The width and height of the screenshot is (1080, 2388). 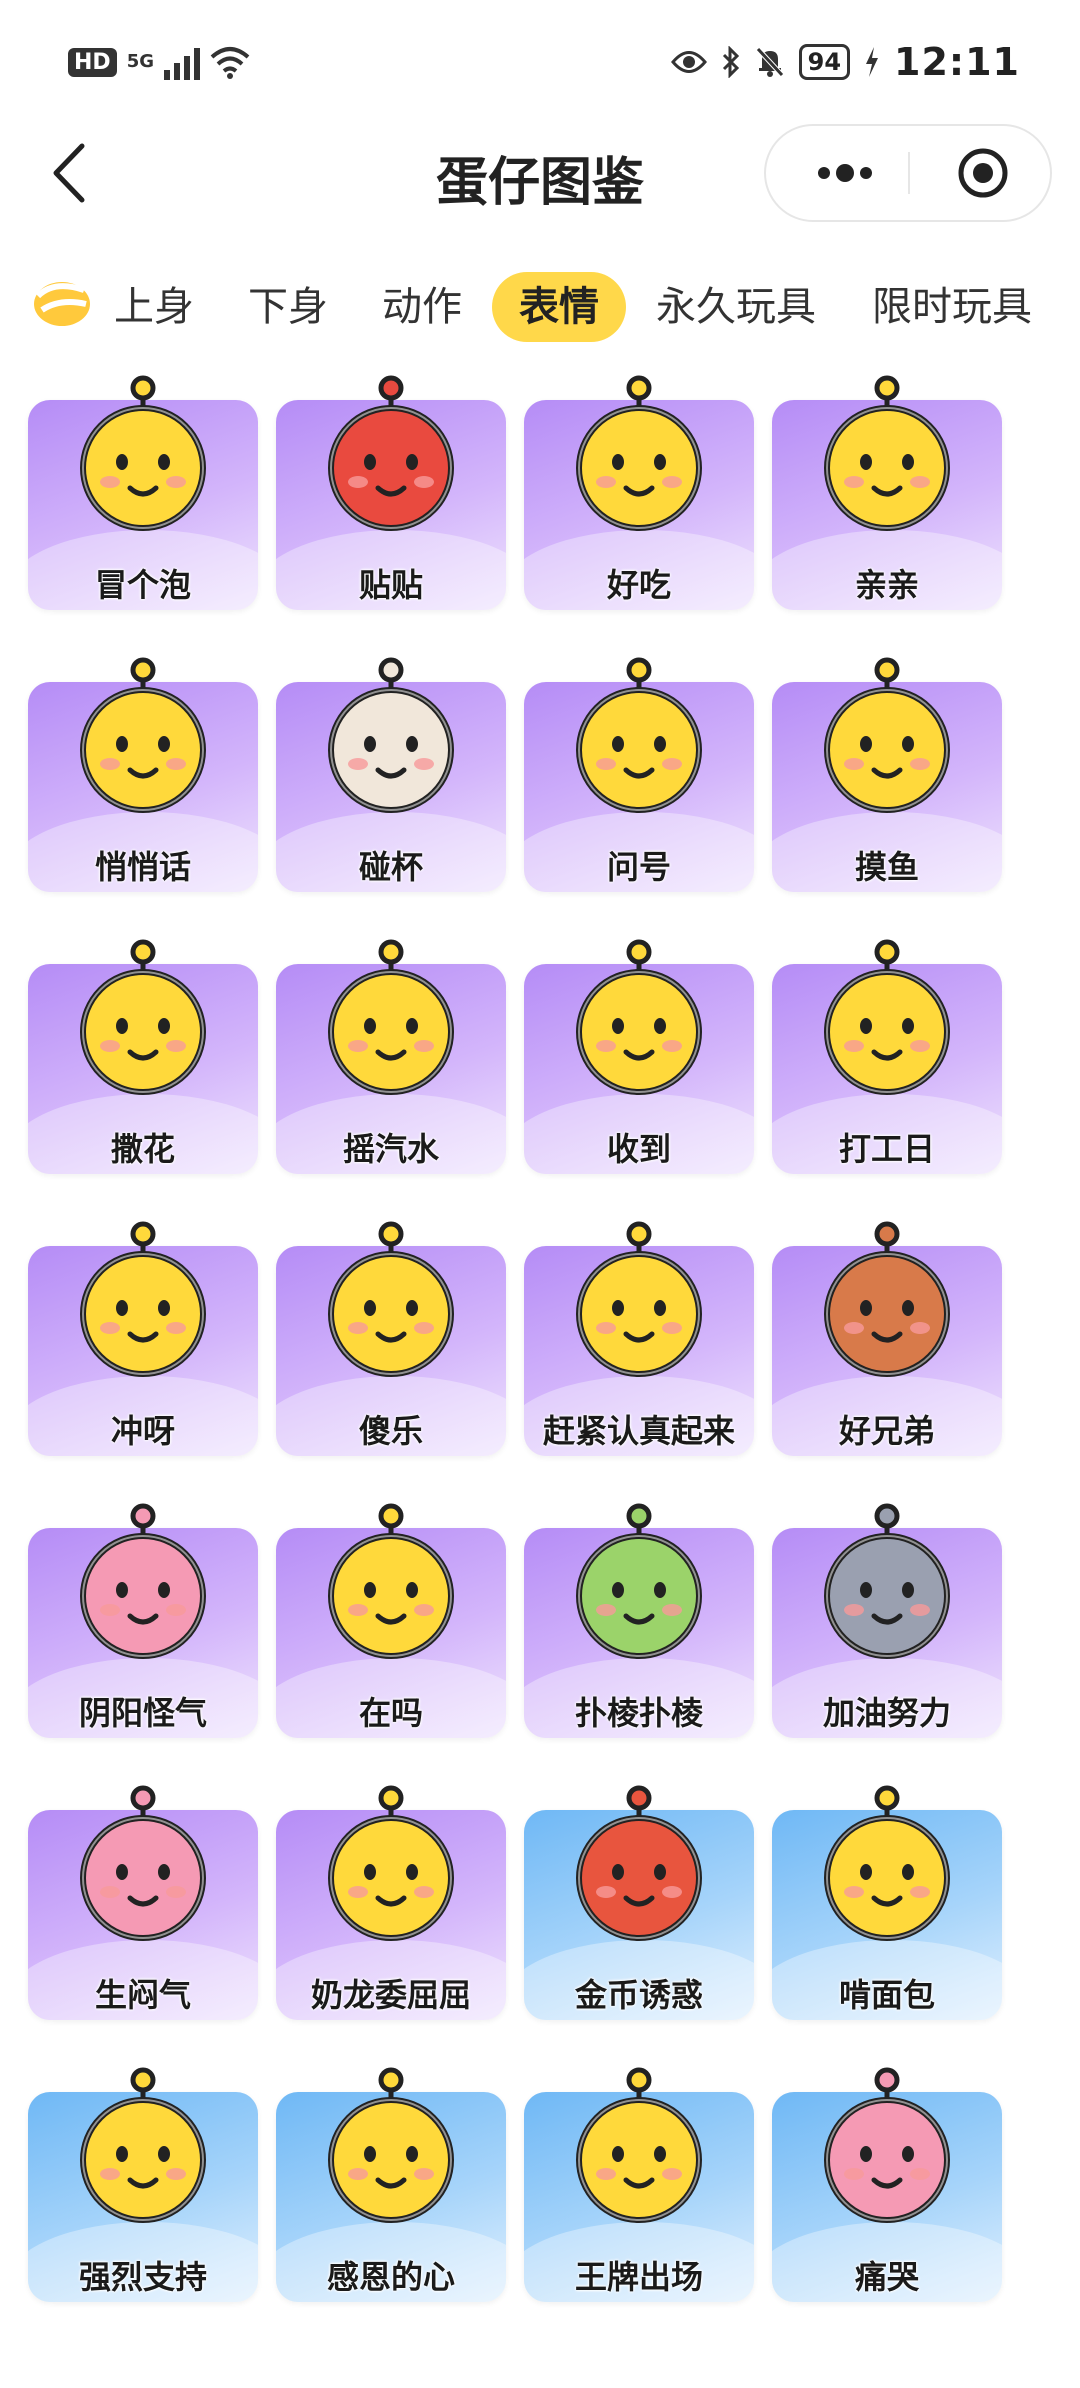 I want to click on nailong-sad-sticker-icon, so click(x=391, y=1863).